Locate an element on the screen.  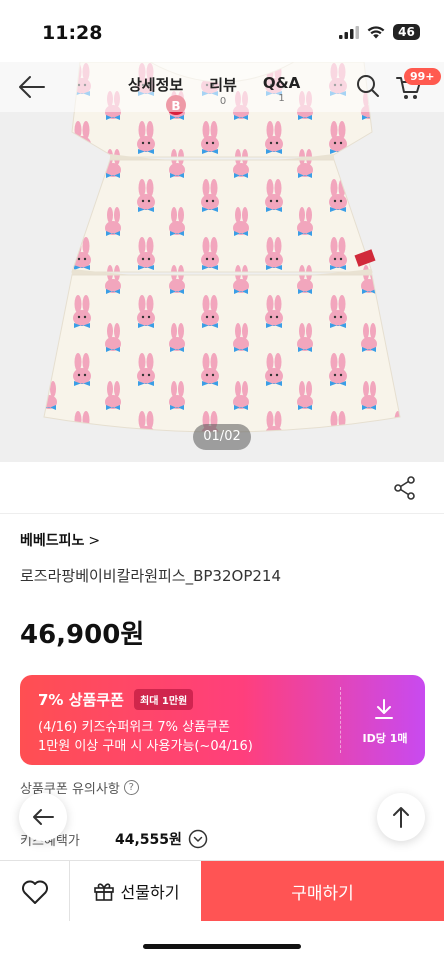
brand-name: 베베드피노 is located at coordinates (52, 541).